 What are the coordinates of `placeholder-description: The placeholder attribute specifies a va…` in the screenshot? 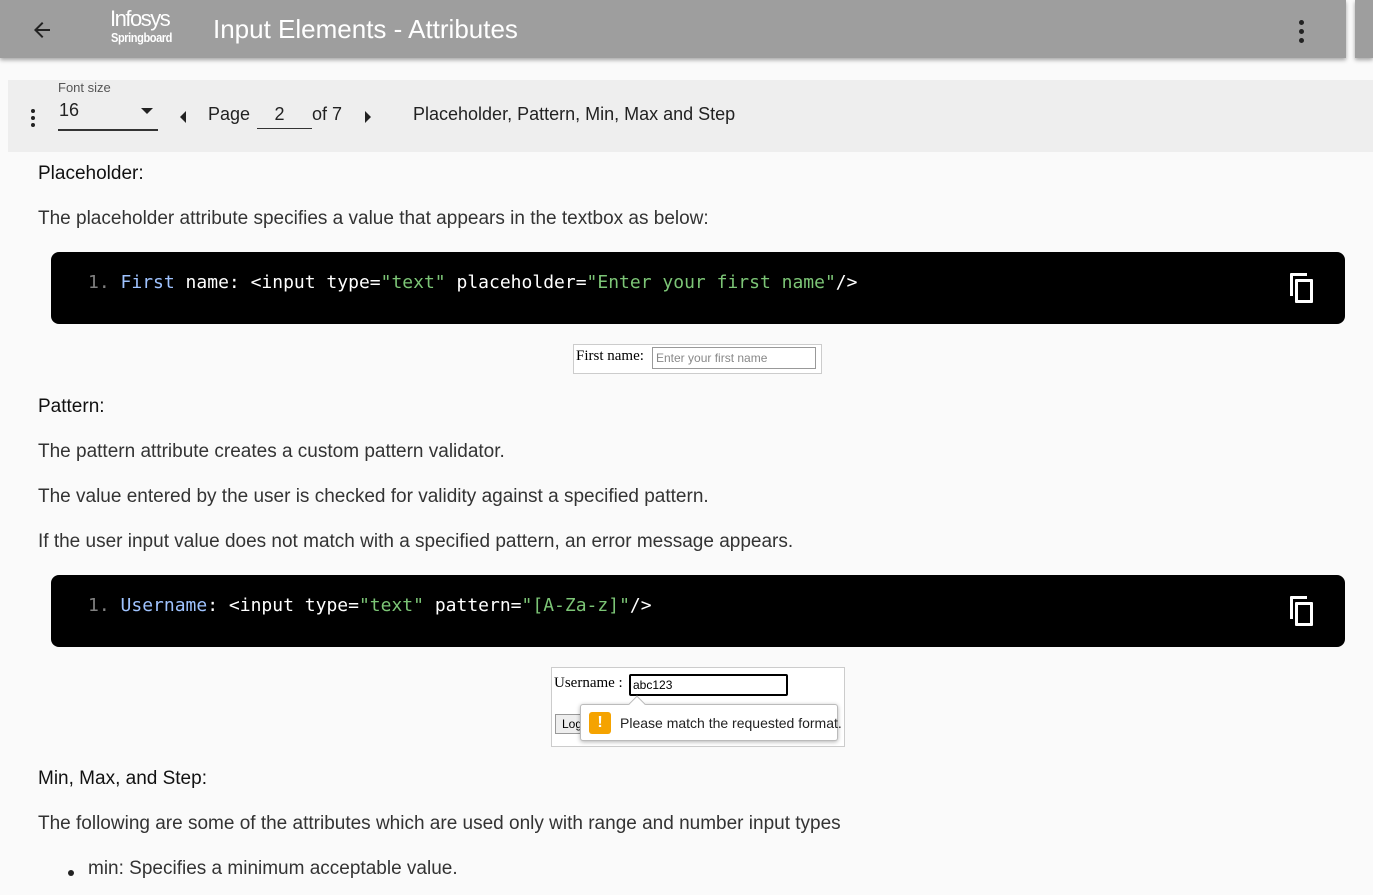 It's located at (373, 218).